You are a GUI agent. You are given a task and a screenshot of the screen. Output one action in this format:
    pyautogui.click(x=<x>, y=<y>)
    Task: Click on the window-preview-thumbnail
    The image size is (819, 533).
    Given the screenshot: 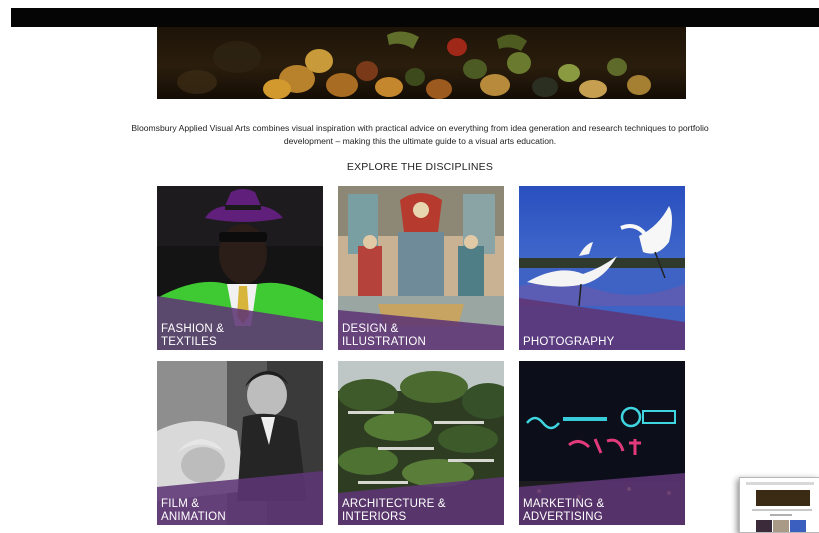 What is the action you would take?
    pyautogui.click(x=779, y=505)
    